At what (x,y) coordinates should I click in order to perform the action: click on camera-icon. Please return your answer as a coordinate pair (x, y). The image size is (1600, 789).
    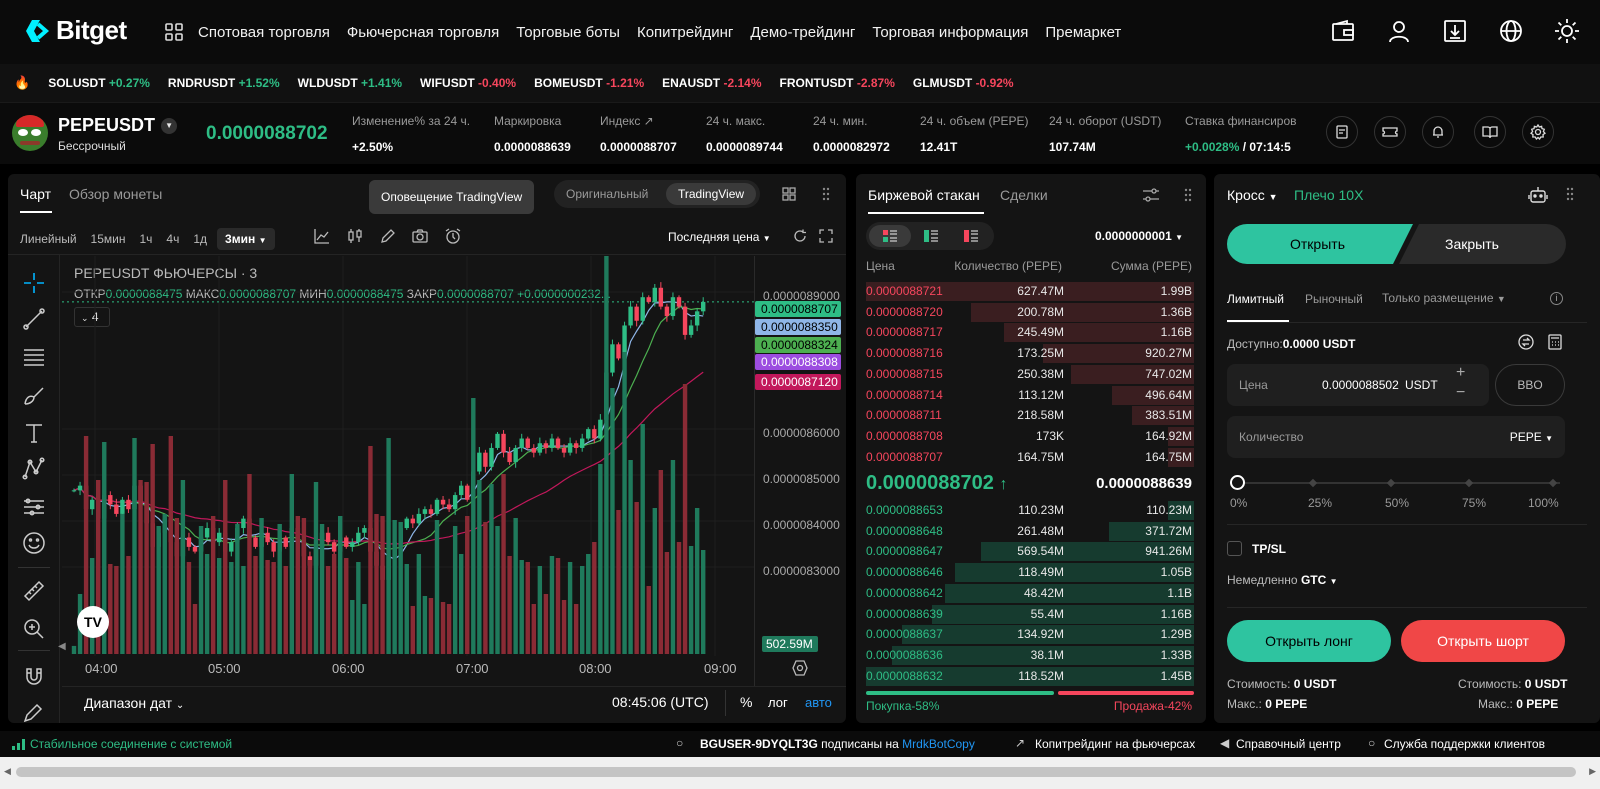
    Looking at the image, I should click on (420, 236).